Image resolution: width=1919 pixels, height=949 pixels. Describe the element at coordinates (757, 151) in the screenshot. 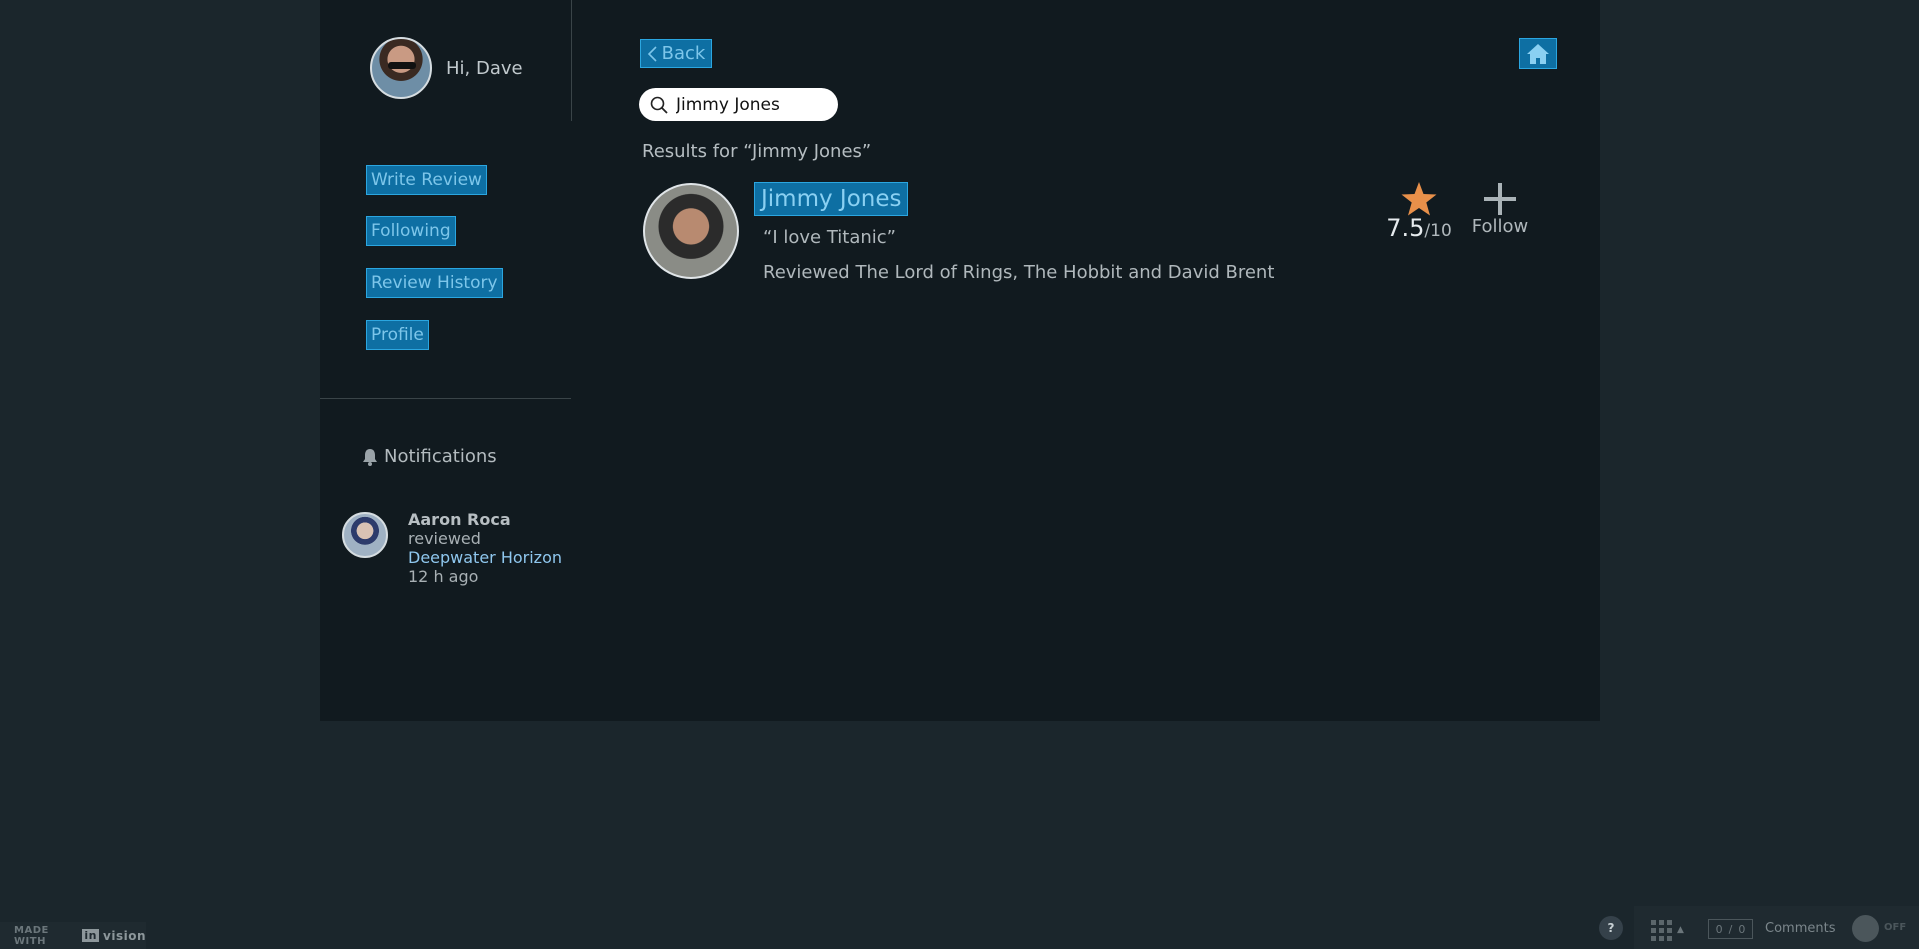

I see `results-heading: Results for “Jimmy Jones”` at that location.